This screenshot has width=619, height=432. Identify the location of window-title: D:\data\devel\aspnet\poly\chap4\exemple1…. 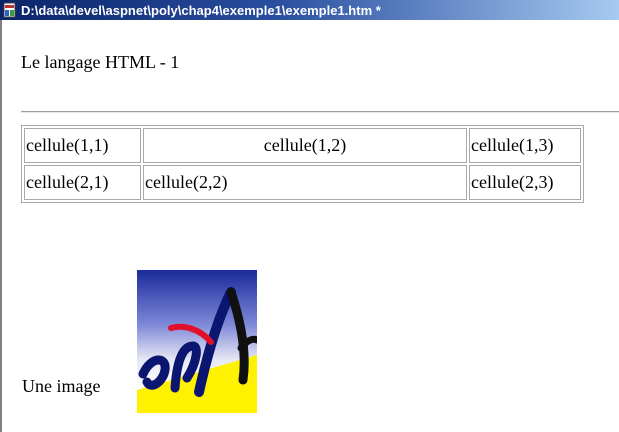
(201, 10).